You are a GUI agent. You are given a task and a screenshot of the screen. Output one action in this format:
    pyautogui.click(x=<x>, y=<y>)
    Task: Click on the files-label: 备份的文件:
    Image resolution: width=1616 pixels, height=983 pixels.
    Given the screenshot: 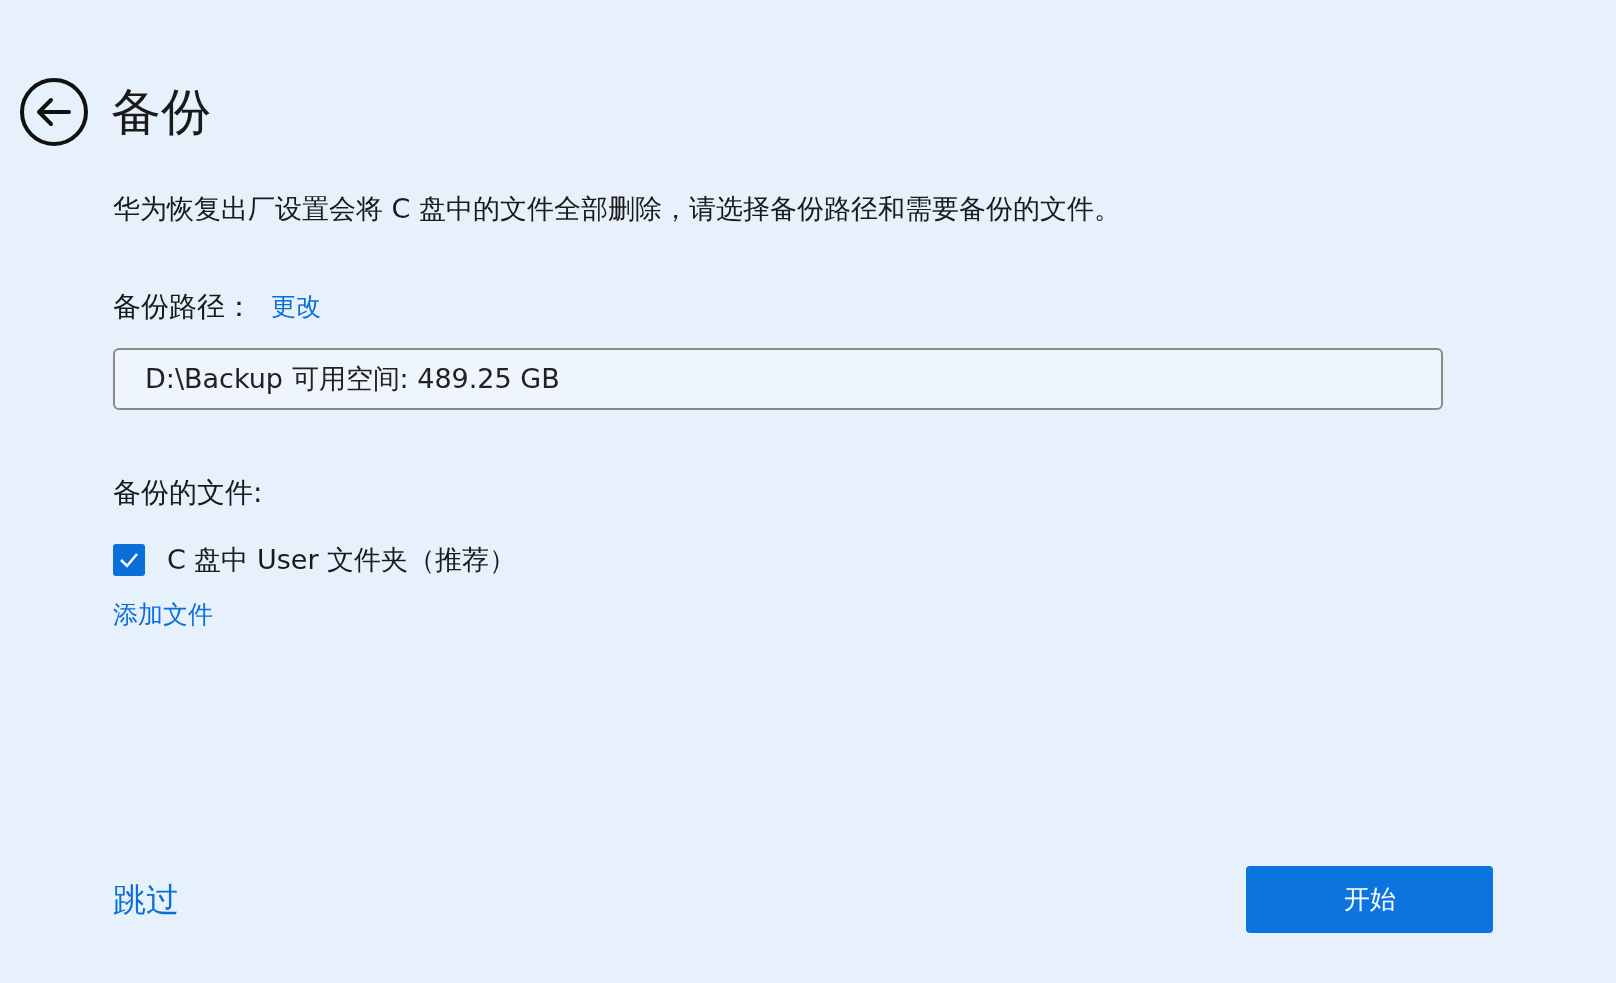 What is the action you would take?
    pyautogui.click(x=188, y=492)
    